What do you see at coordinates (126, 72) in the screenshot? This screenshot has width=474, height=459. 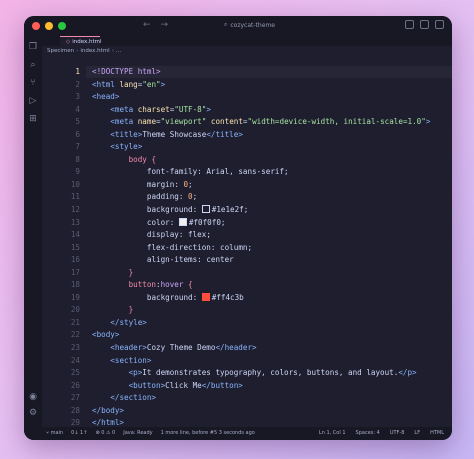 I see `line-text: <!DOCTYPE html>` at bounding box center [126, 72].